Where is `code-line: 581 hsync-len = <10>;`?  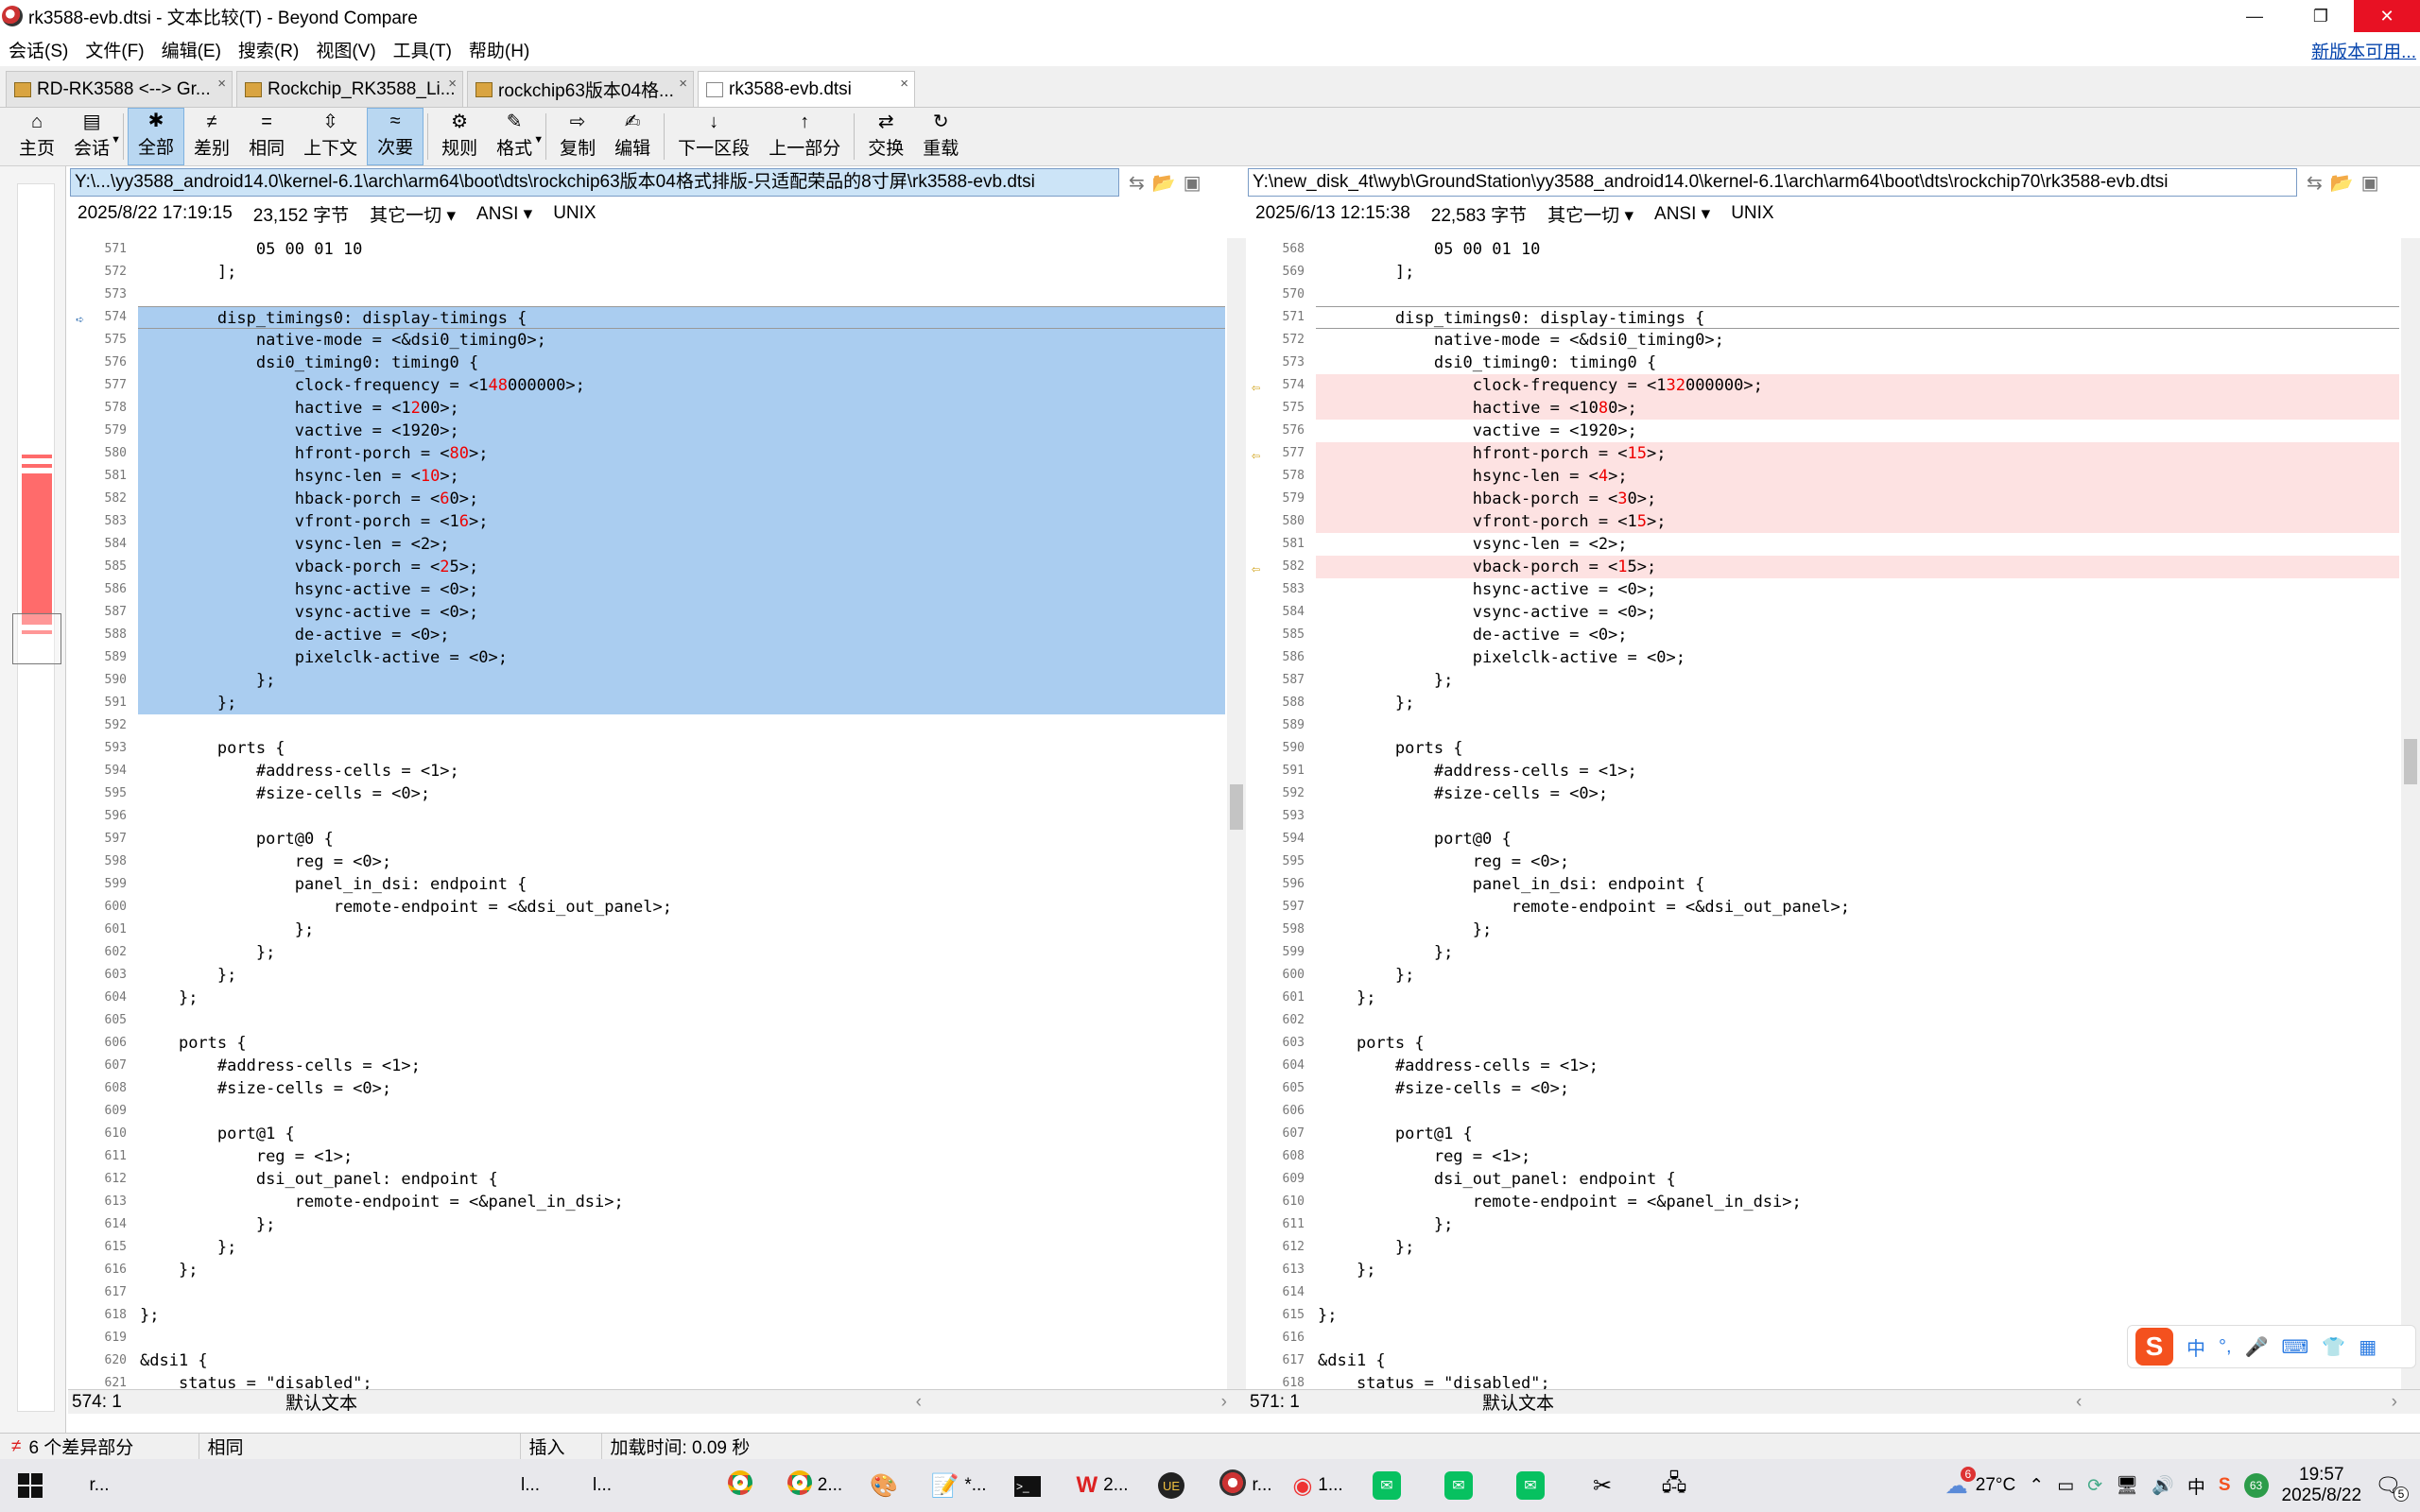
code-line: 581 hsync-len = <10>; is located at coordinates (657, 476).